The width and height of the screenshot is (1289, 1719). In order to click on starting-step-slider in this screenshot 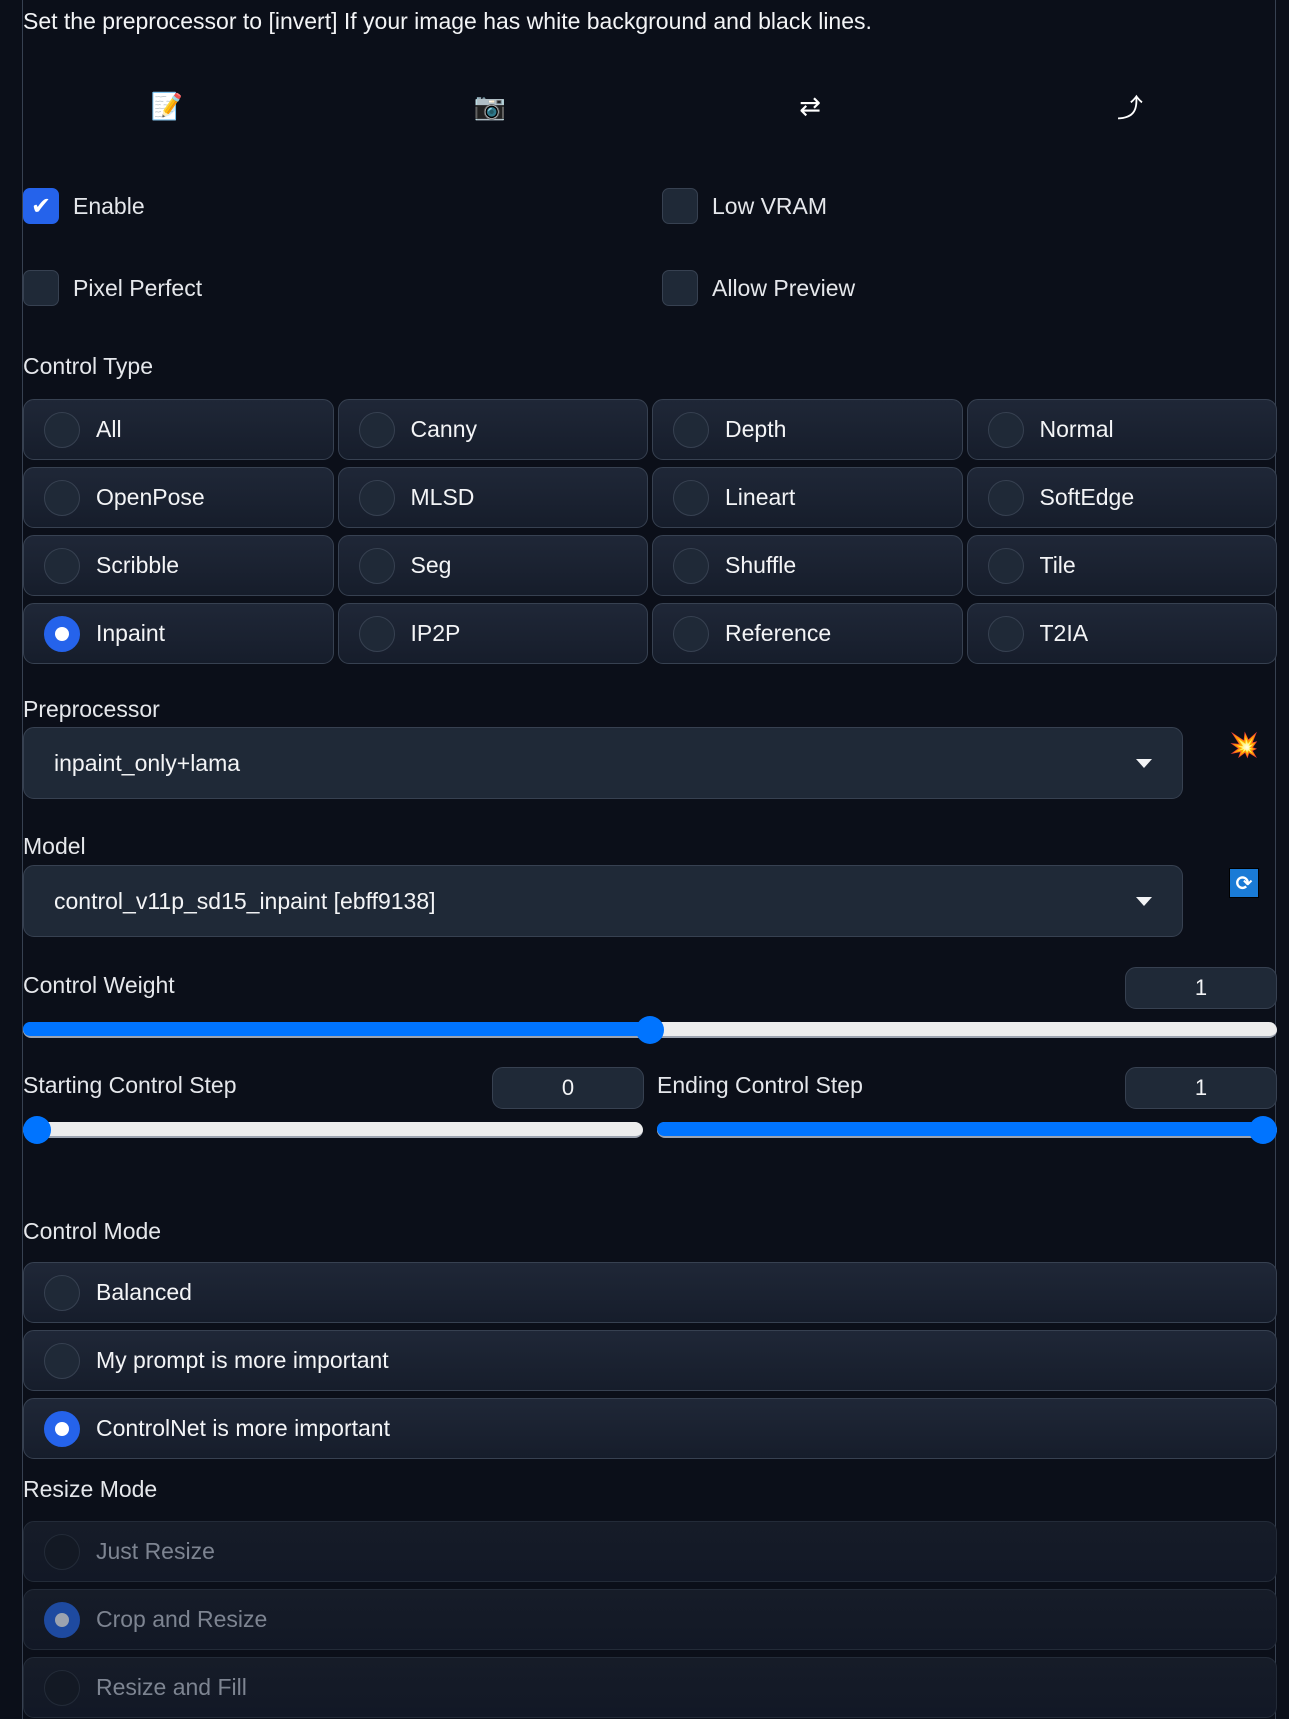, I will do `click(333, 1130)`.